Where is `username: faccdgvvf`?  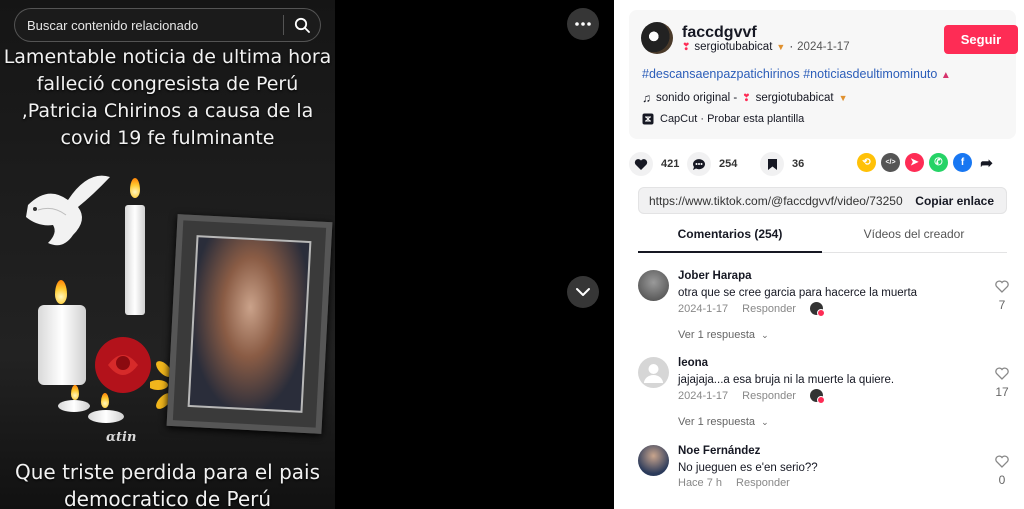 username: faccdgvvf is located at coordinates (719, 33).